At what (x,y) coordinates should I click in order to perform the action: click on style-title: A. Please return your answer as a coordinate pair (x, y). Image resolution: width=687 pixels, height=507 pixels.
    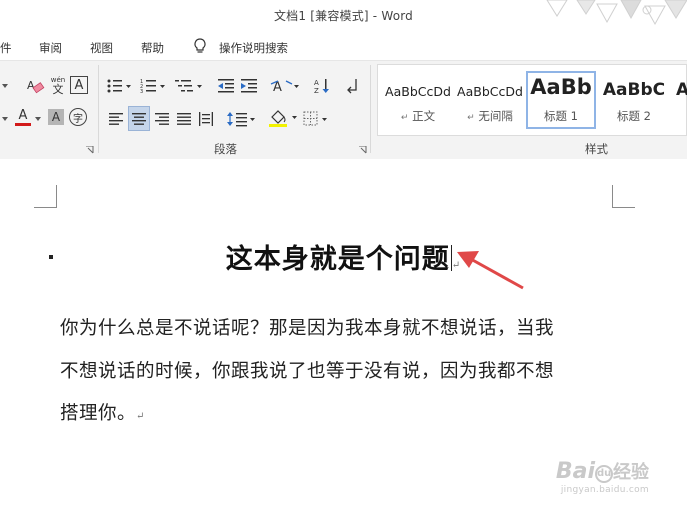
    Looking at the image, I should click on (679, 100).